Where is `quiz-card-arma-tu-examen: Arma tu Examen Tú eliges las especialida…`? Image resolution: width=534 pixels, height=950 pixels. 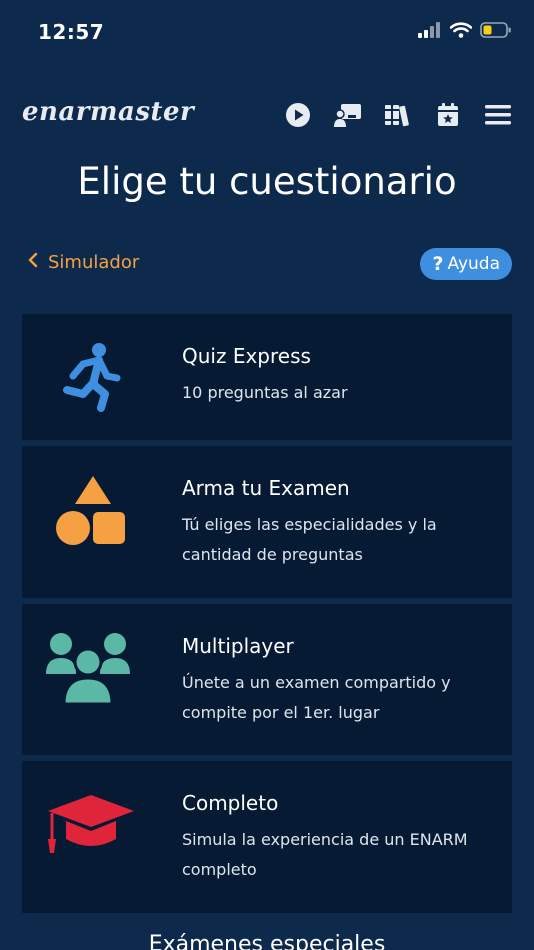 quiz-card-arma-tu-examen: Arma tu Examen Tú eliges las especialida… is located at coordinates (267, 522).